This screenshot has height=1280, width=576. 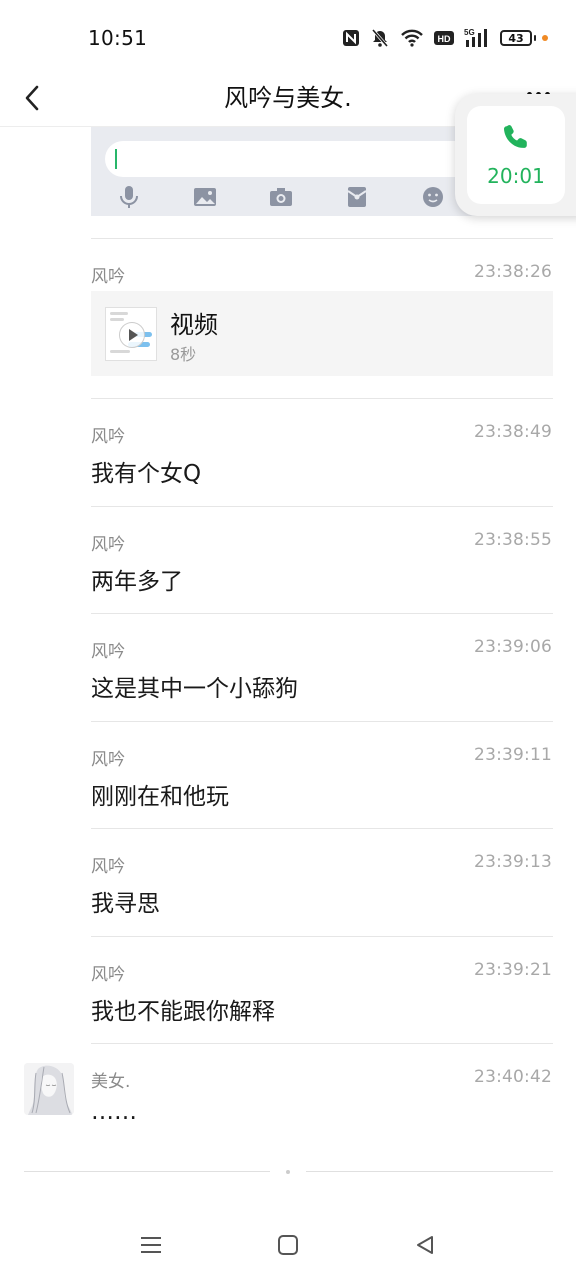 What do you see at coordinates (469, 32) in the screenshot?
I see `svg-text: 5G` at bounding box center [469, 32].